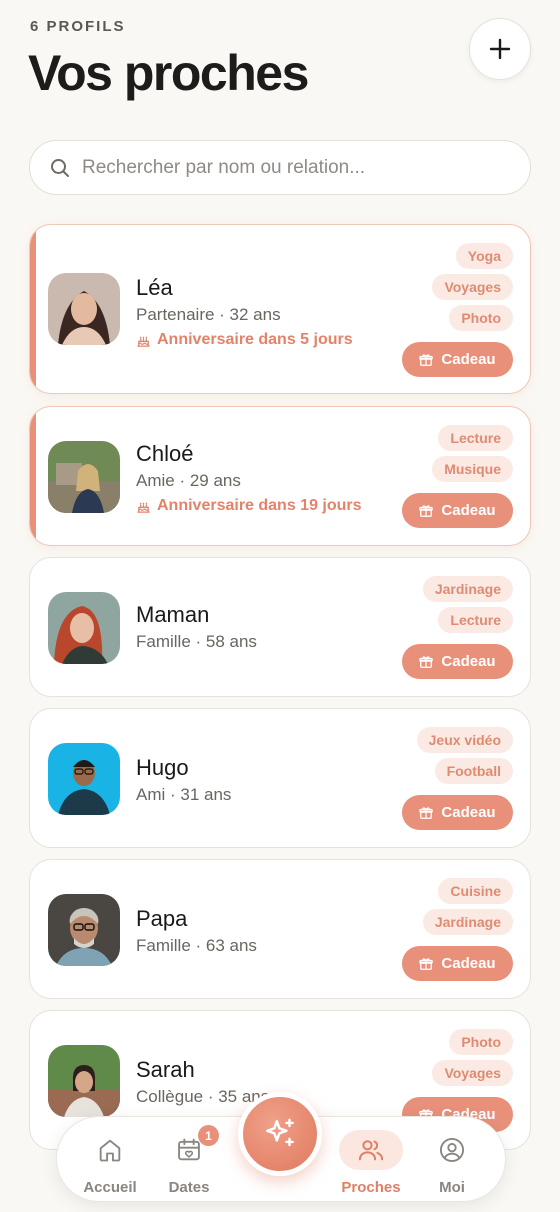  Describe the element at coordinates (484, 256) in the screenshot. I see `tag: Yoga` at that location.